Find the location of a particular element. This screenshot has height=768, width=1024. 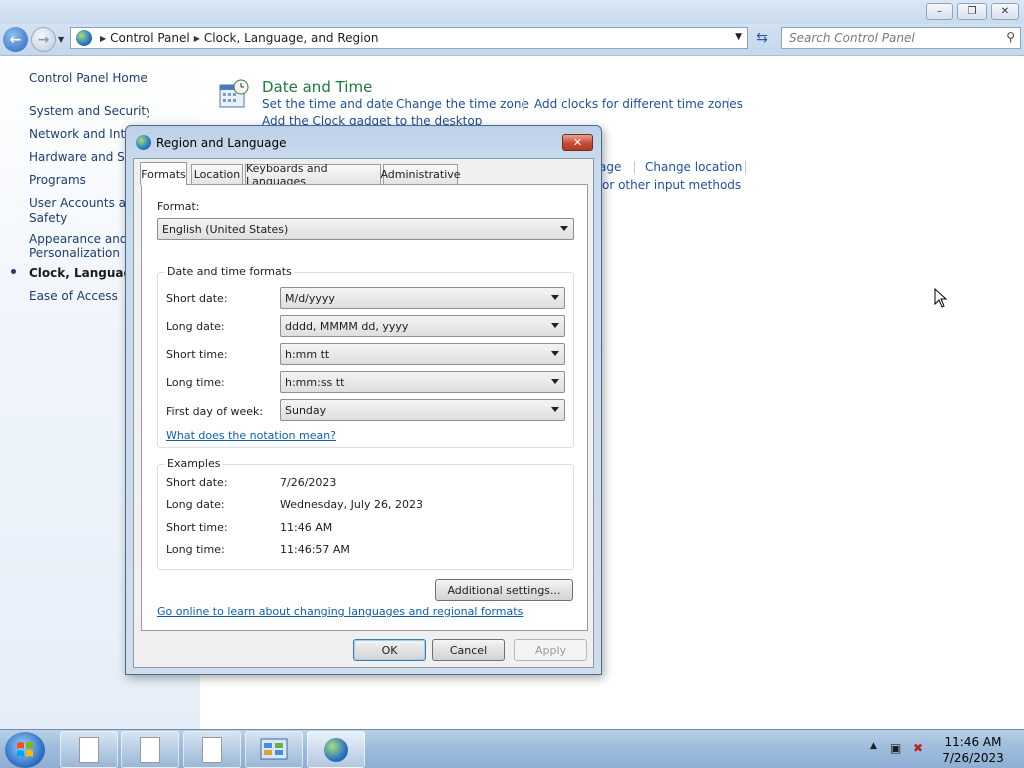

search-placeholder: Search Control Panel is located at coordinates (852, 38).